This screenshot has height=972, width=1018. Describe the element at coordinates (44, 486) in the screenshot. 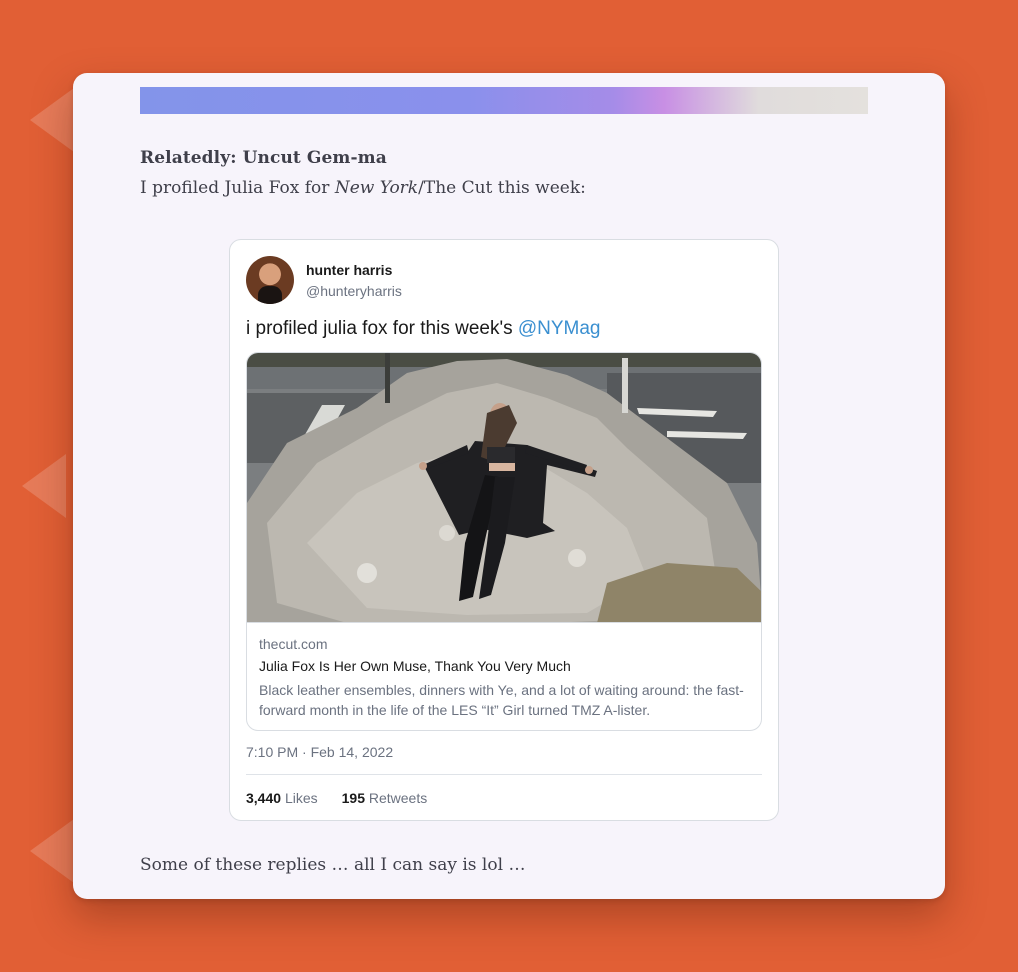

I see `background-chevron-middle` at that location.